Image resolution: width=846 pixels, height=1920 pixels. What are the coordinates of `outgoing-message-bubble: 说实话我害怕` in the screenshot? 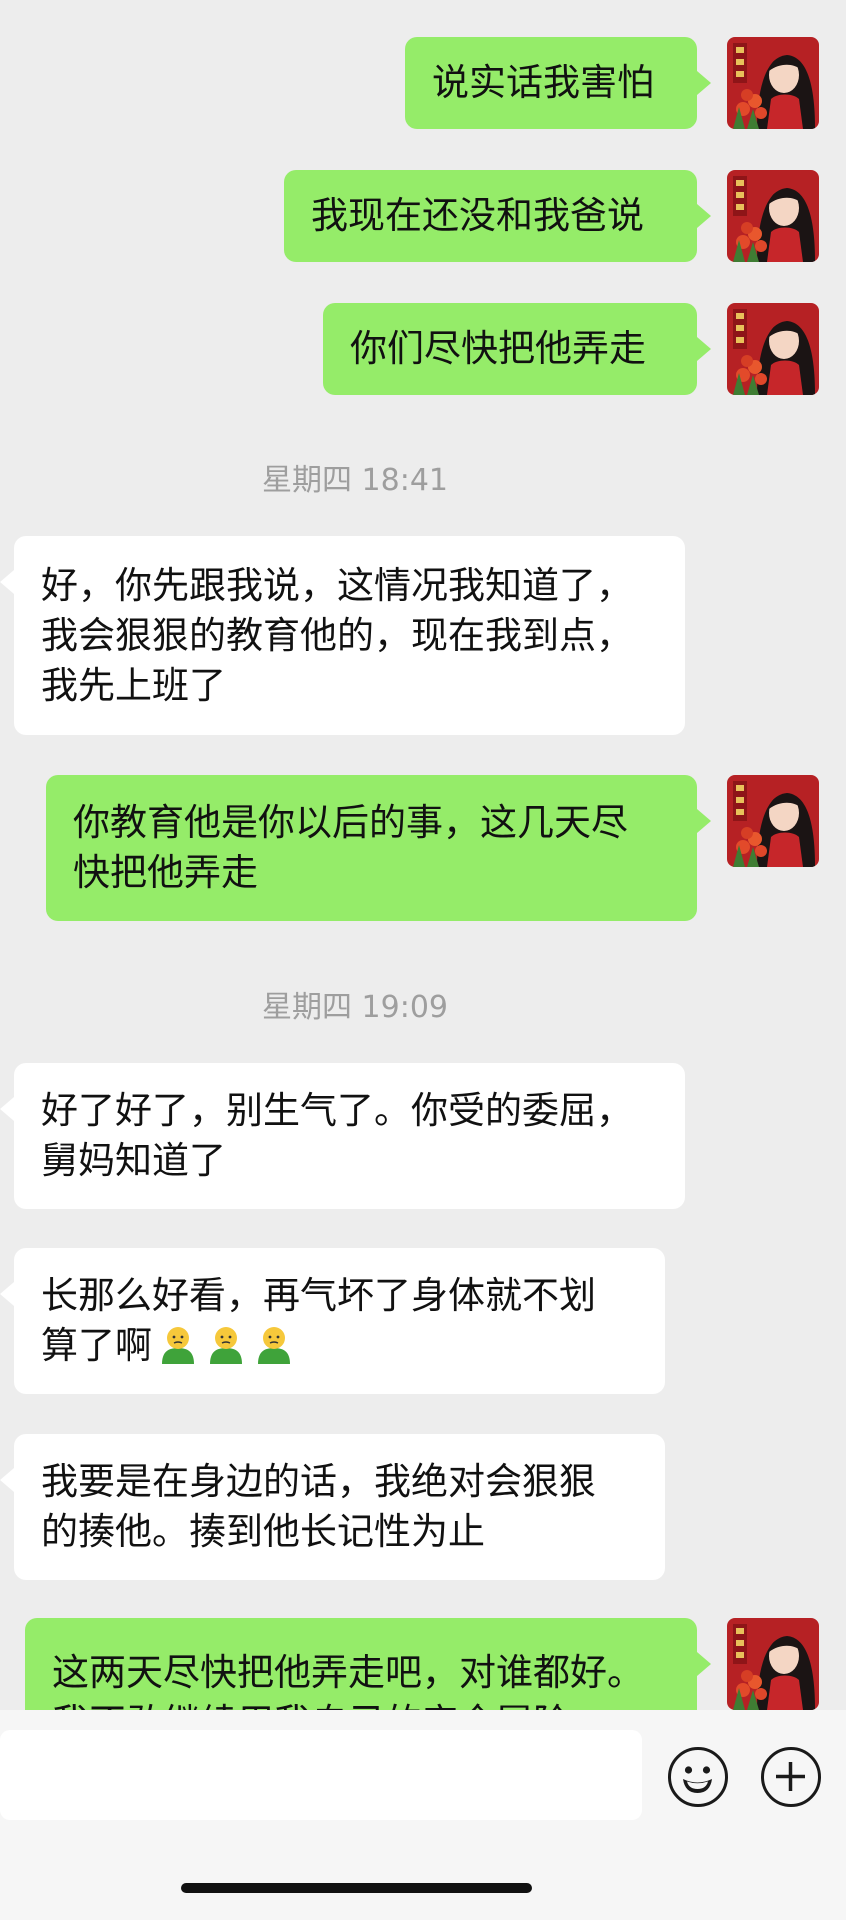 It's located at (551, 83).